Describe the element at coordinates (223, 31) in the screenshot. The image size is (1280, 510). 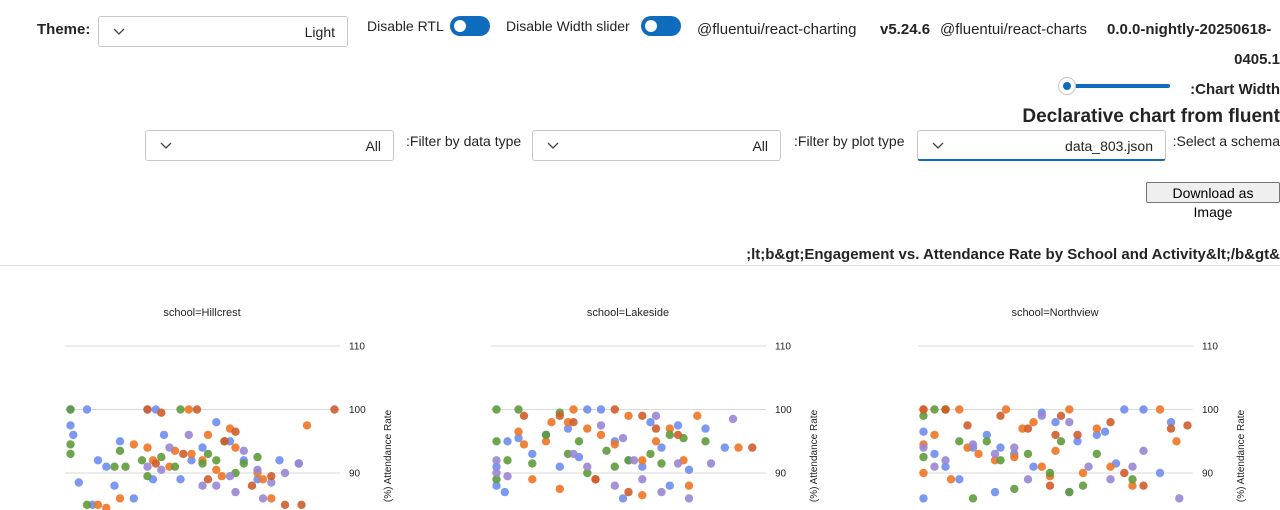
I see `theme-dropdown: Light` at that location.